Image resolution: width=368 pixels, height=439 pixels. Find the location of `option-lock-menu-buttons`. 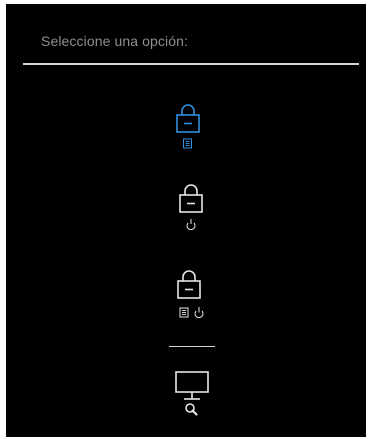

option-lock-menu-buttons is located at coordinates (188, 128).